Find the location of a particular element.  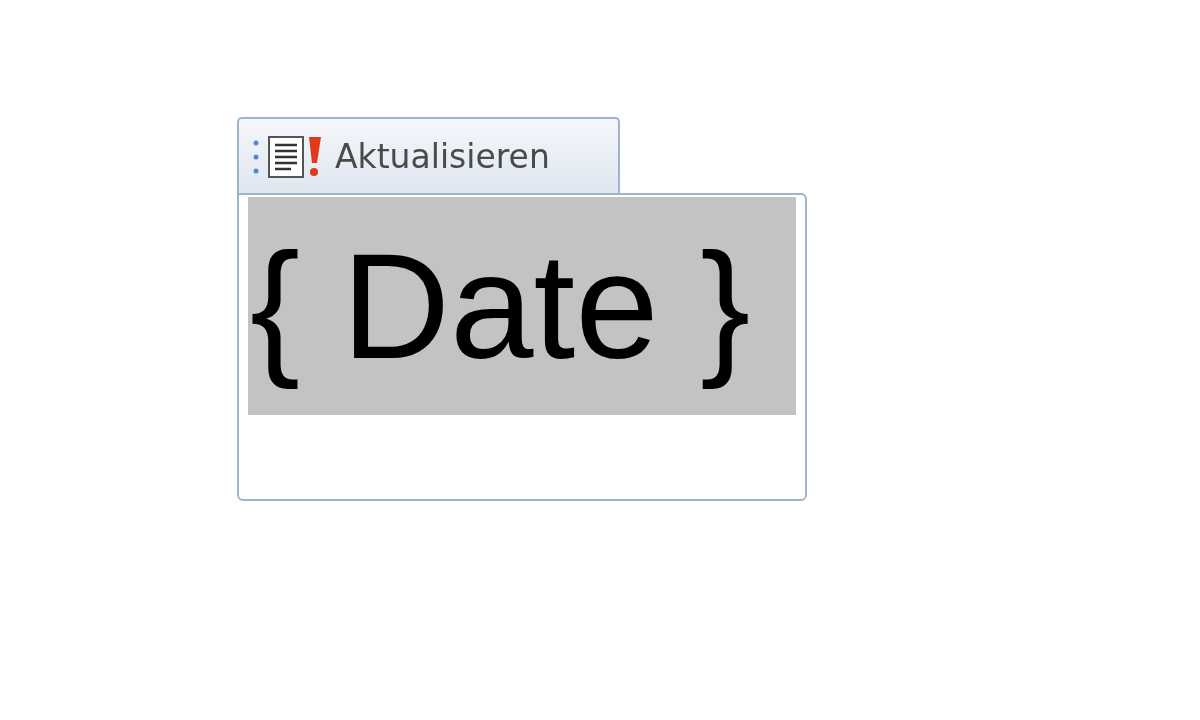

drag-handle-icon is located at coordinates (256, 157).